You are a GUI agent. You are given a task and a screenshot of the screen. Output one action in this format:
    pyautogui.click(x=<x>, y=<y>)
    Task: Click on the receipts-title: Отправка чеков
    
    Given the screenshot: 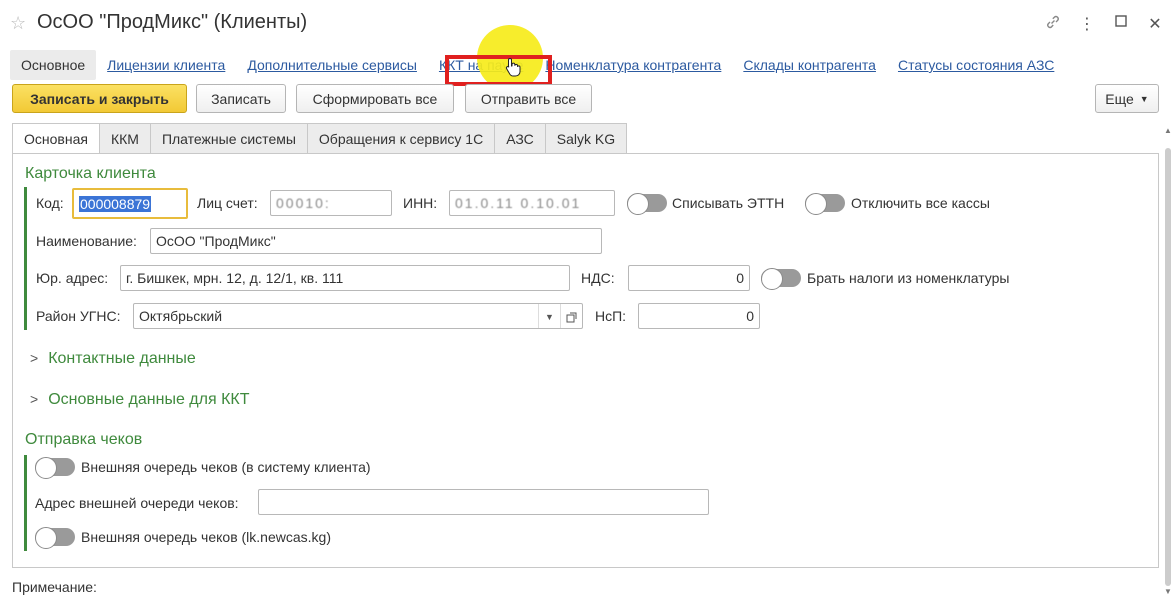 What is the action you would take?
    pyautogui.click(x=84, y=439)
    